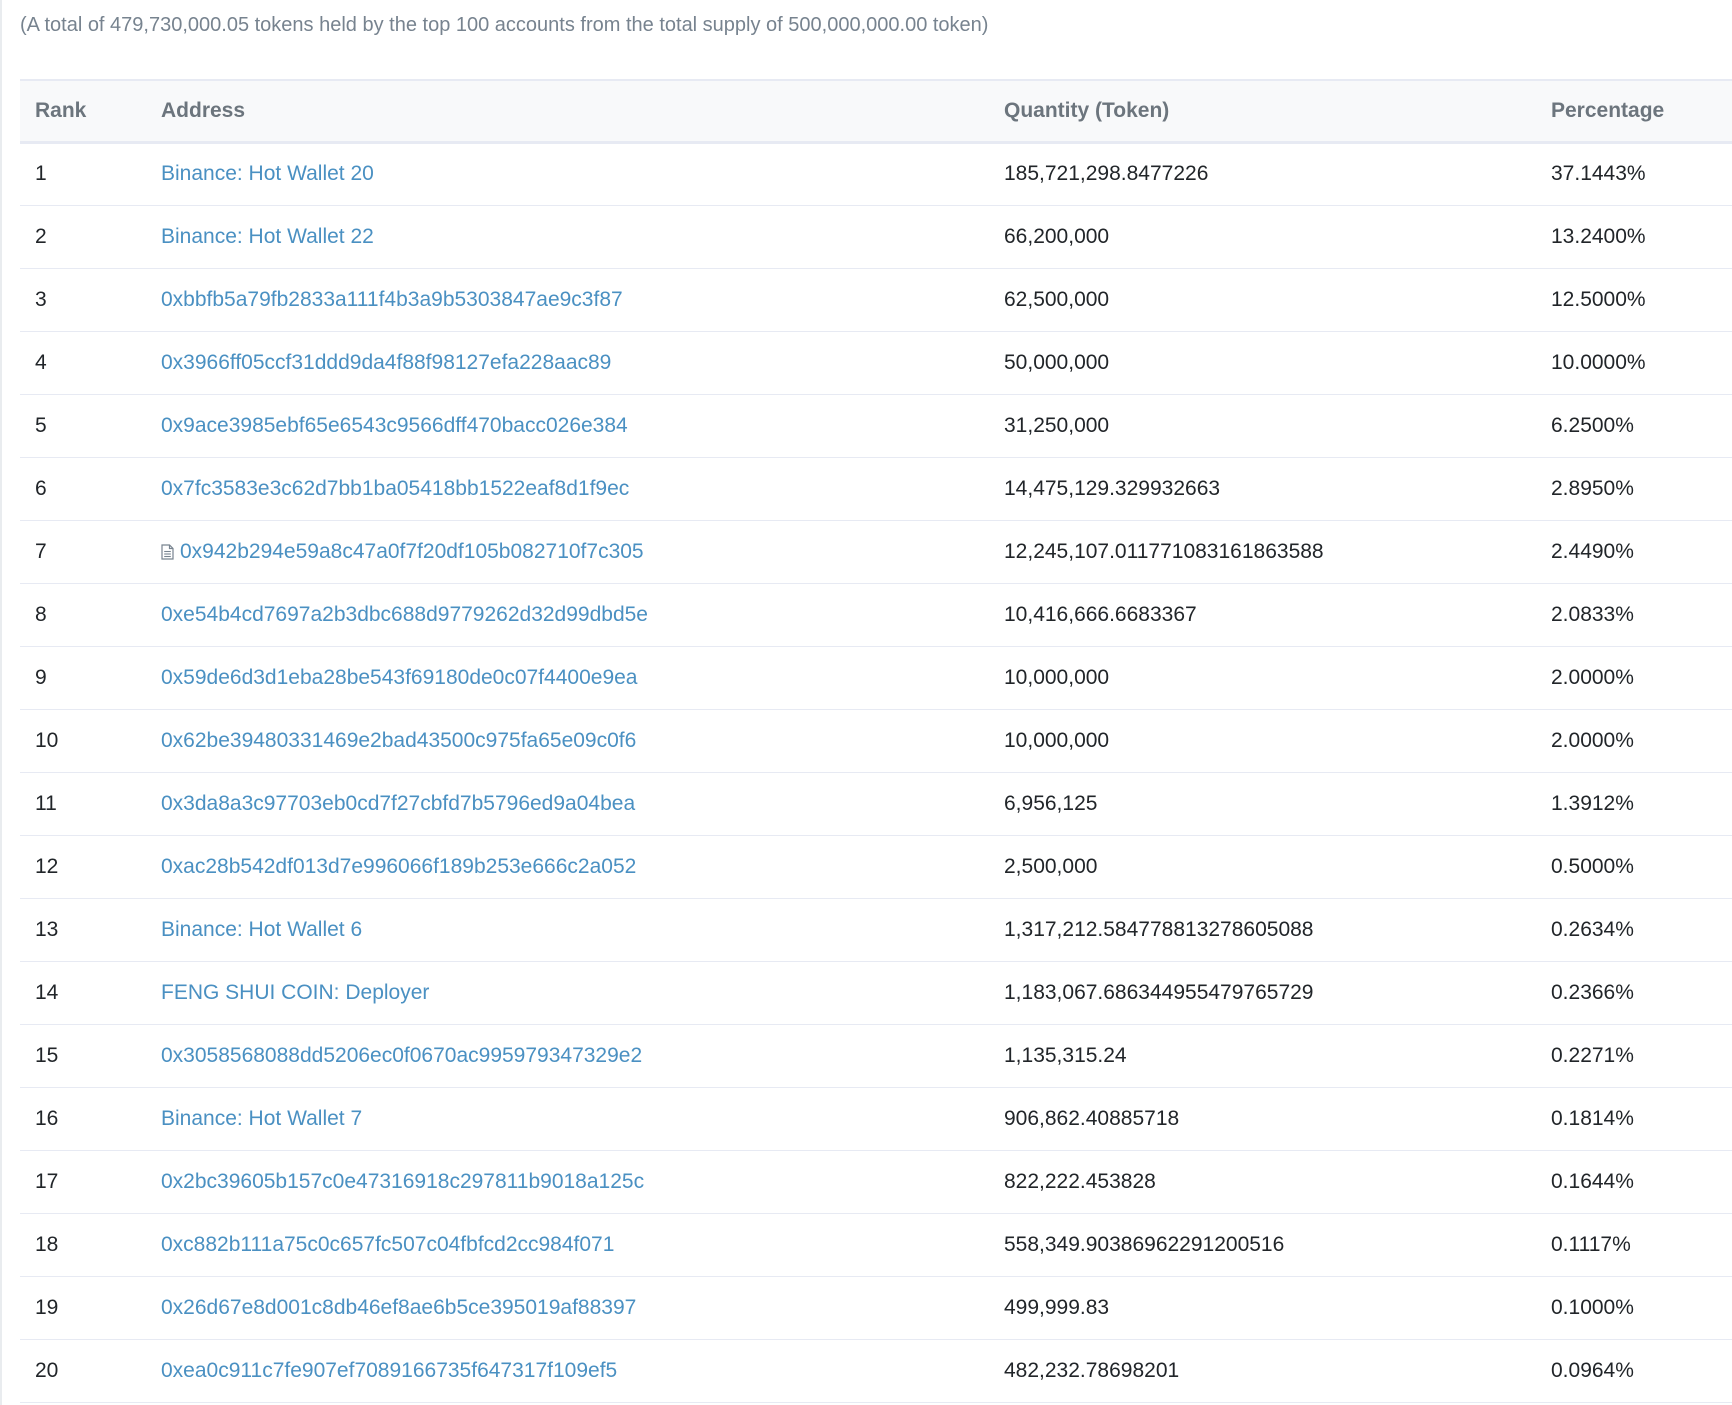 This screenshot has height=1405, width=1732. I want to click on page-left-border, so click(1, 702).